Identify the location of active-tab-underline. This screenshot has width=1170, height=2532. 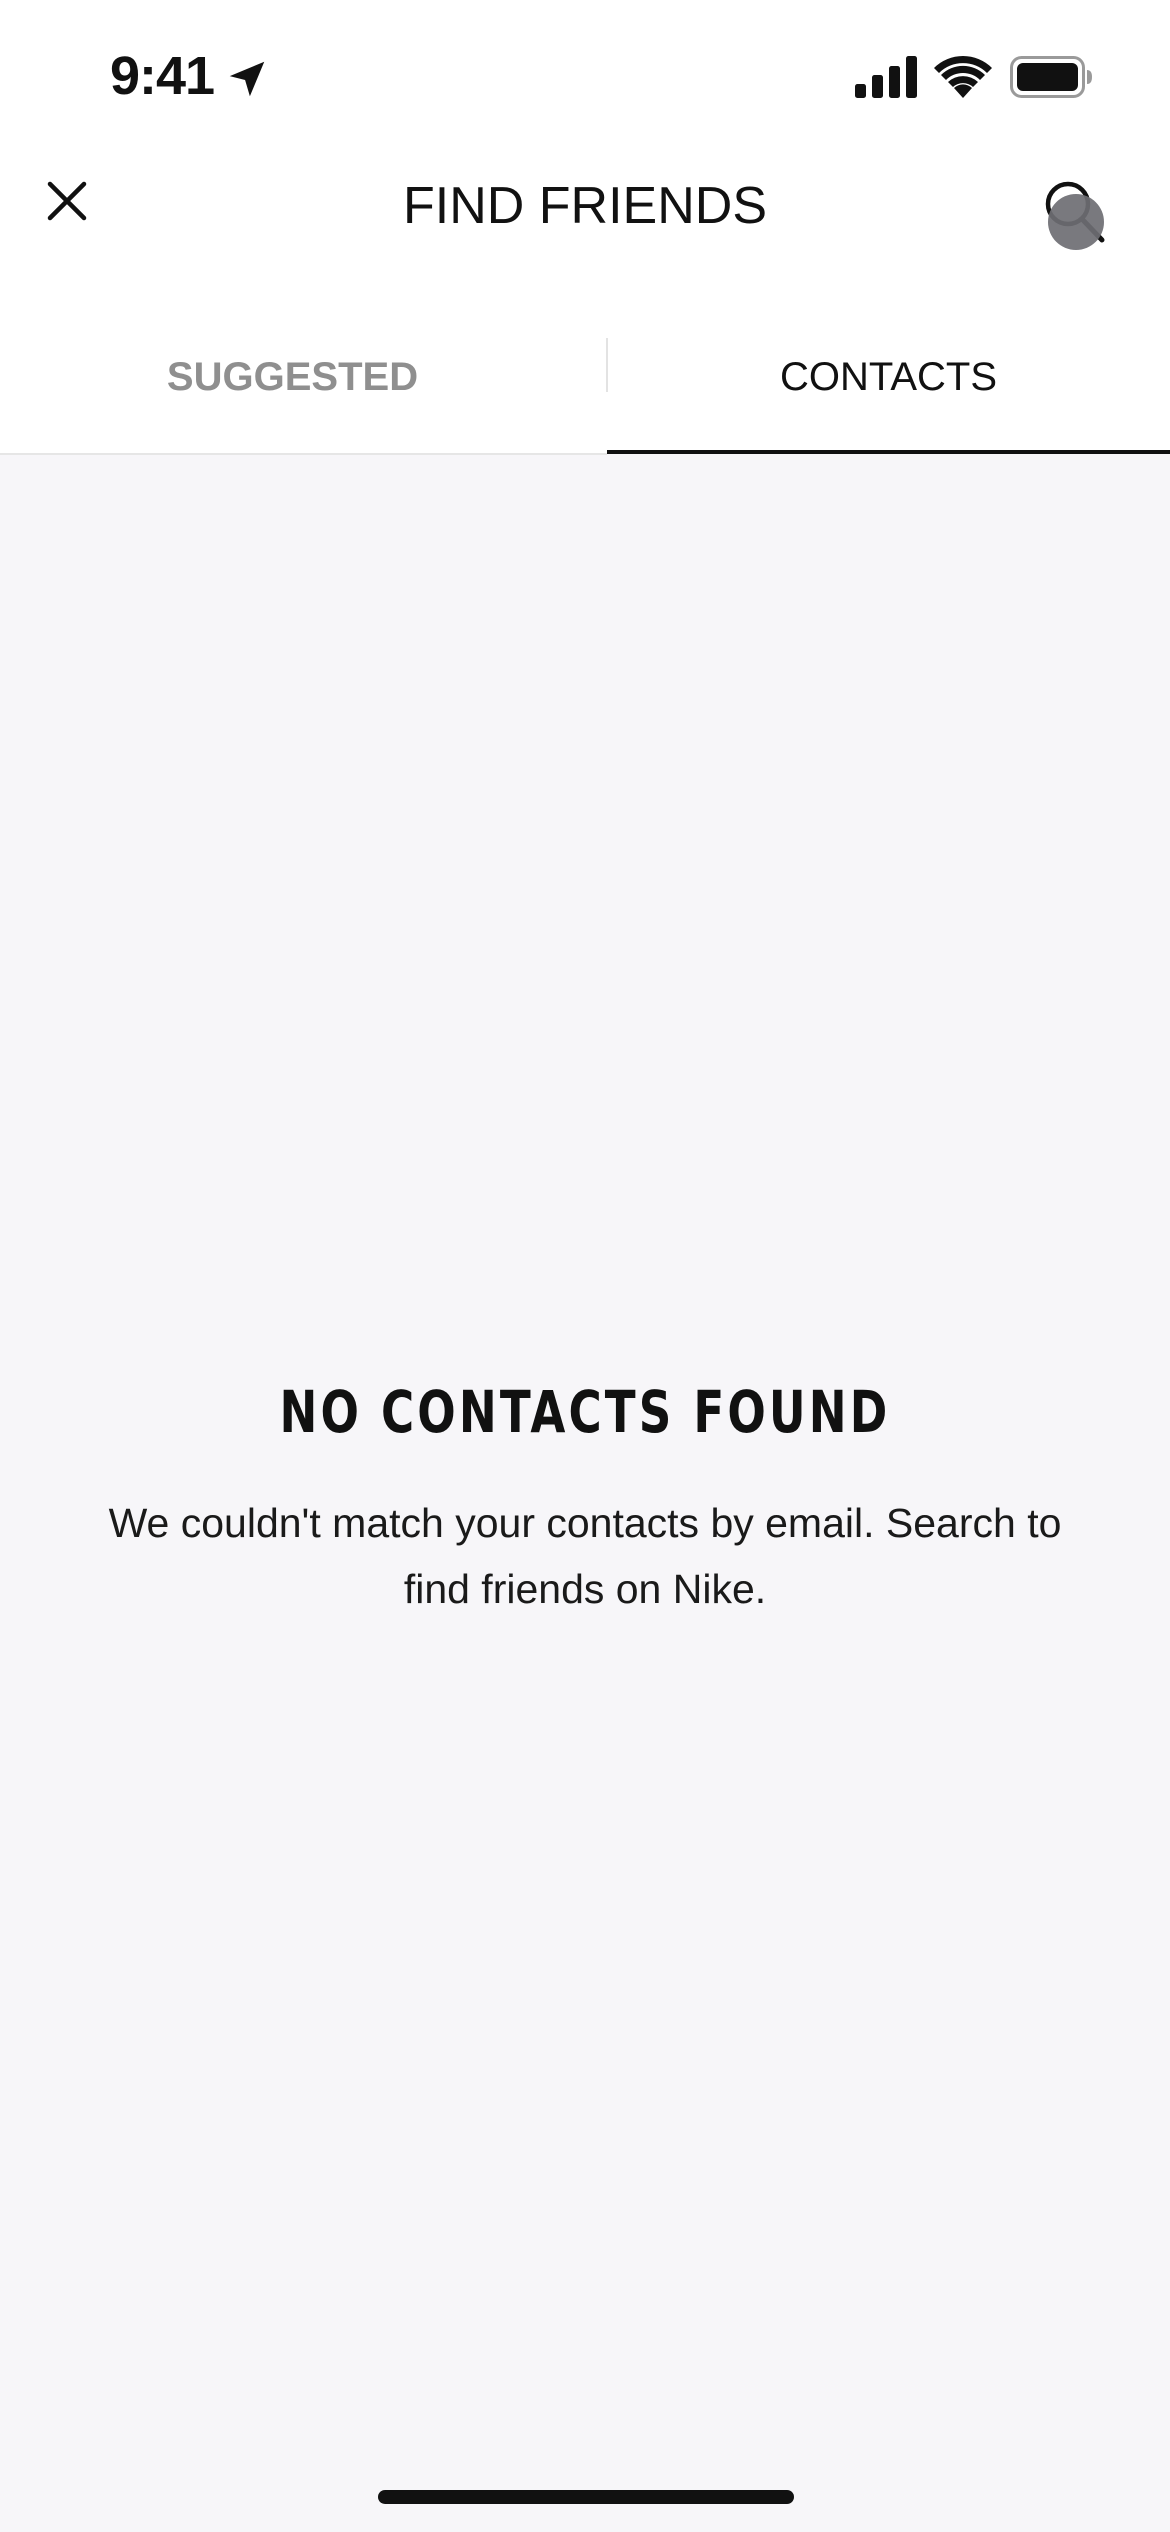
(888, 452).